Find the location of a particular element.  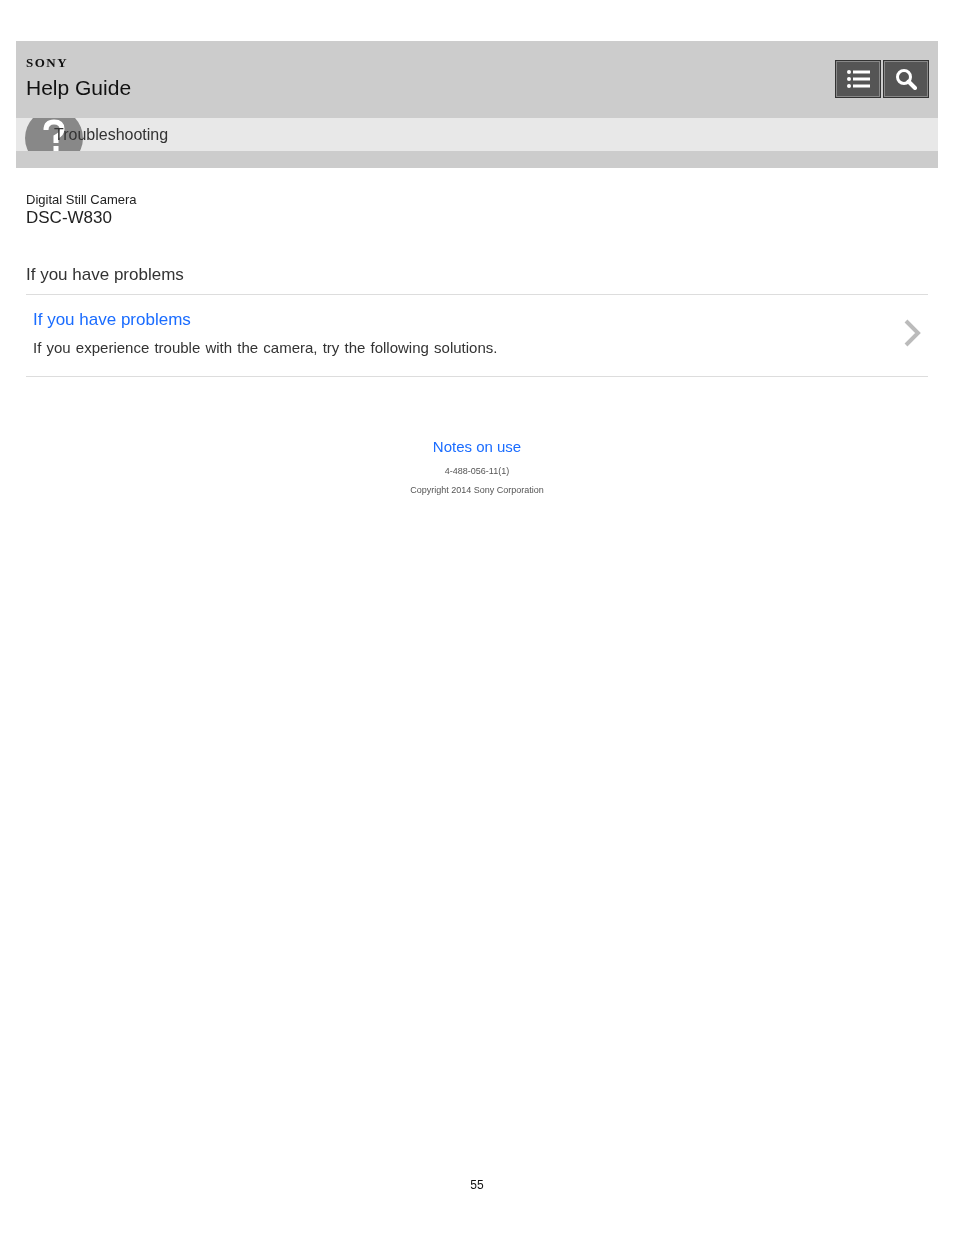

topic-link: If you have problems is located at coordinates (265, 320).